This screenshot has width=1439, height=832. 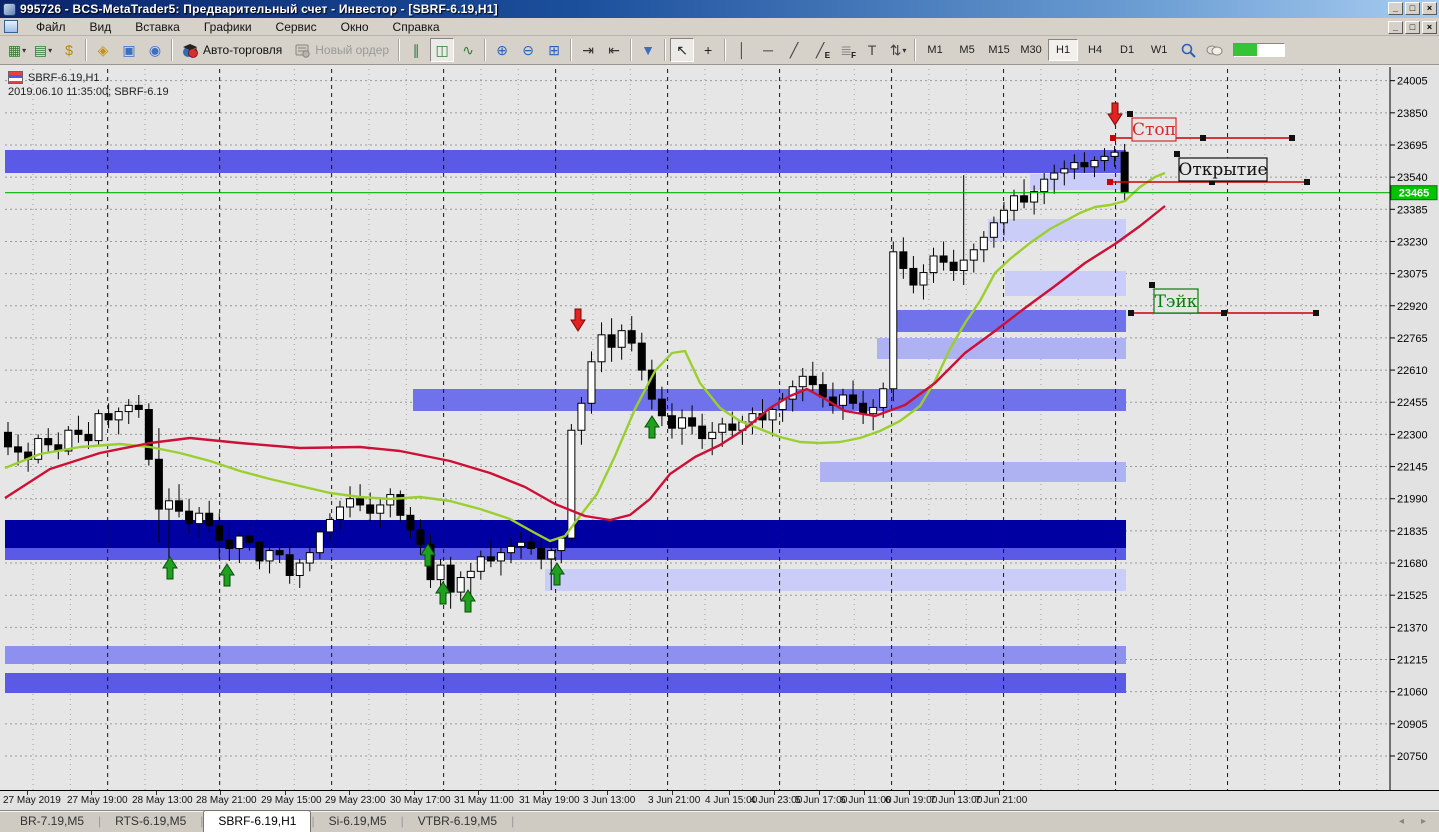 I want to click on chart-tab-br-7-19-m5: BR-7.19,M5, so click(x=52, y=821).